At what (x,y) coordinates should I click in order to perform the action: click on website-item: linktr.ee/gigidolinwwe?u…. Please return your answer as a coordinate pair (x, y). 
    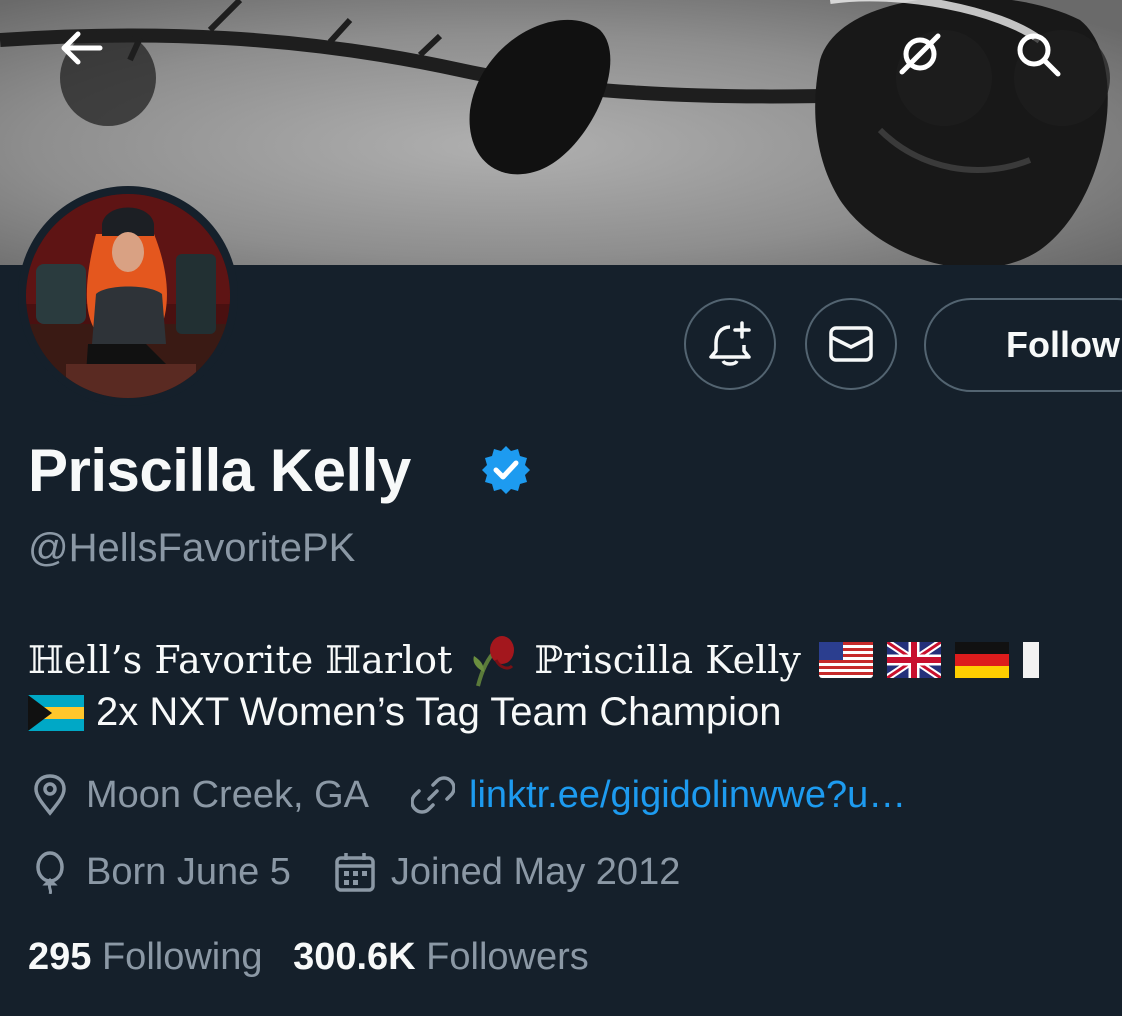
    Looking at the image, I should click on (658, 795).